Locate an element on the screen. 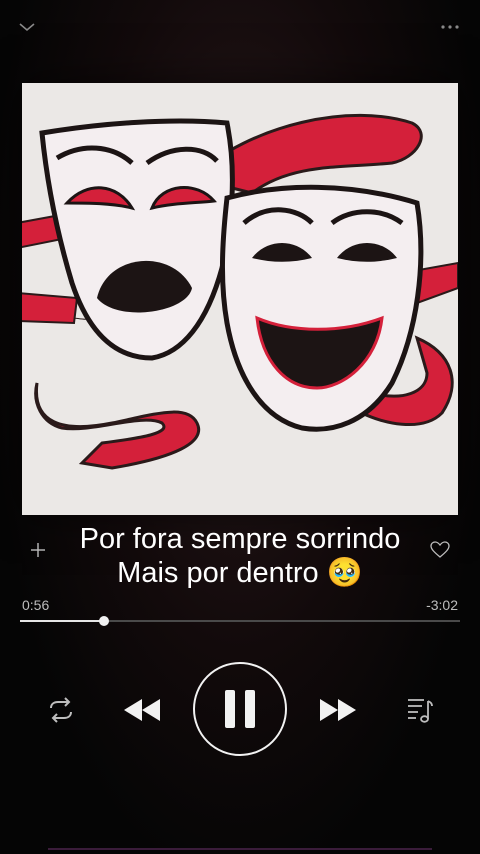 This screenshot has width=480, height=854. progress-bar is located at coordinates (240, 621).